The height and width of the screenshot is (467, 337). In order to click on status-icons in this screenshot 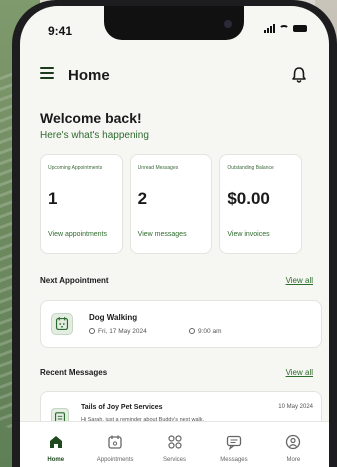, I will do `click(285, 28)`.